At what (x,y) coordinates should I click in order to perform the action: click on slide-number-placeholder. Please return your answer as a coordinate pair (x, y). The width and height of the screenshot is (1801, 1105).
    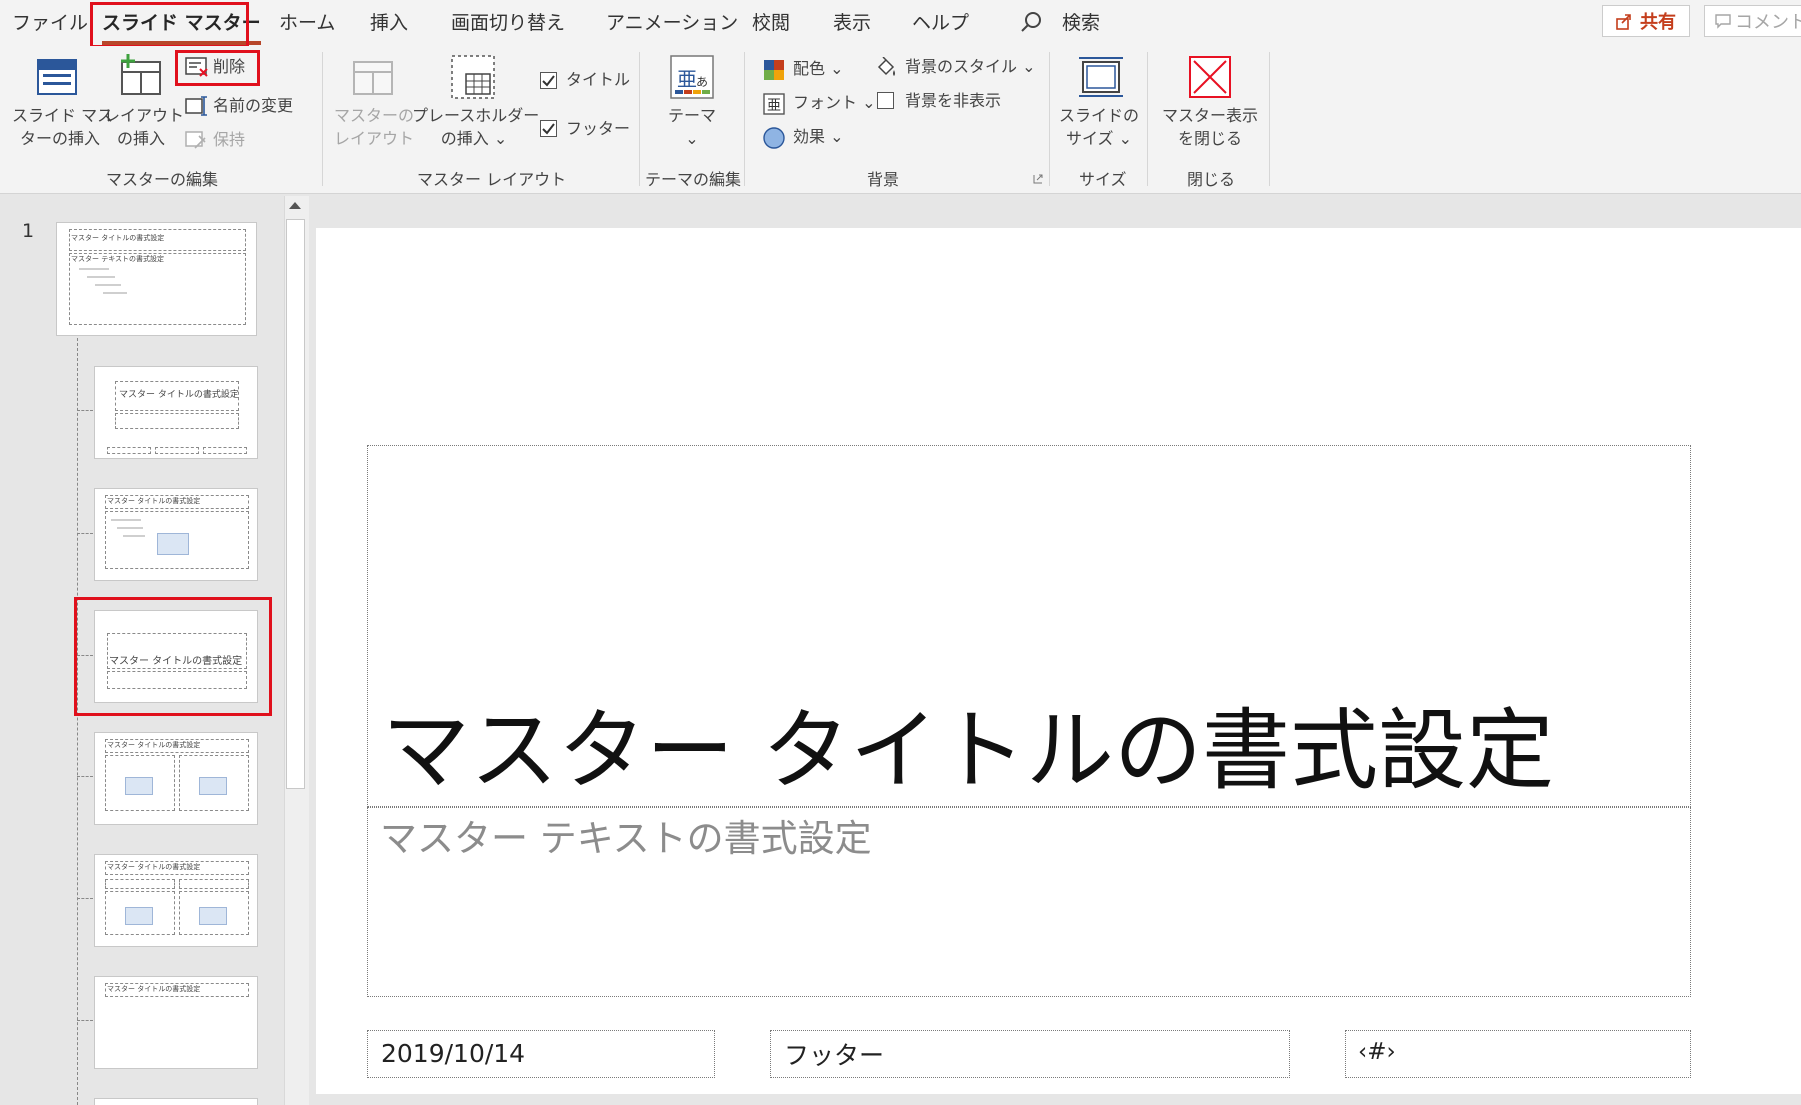
    Looking at the image, I should click on (1518, 1054).